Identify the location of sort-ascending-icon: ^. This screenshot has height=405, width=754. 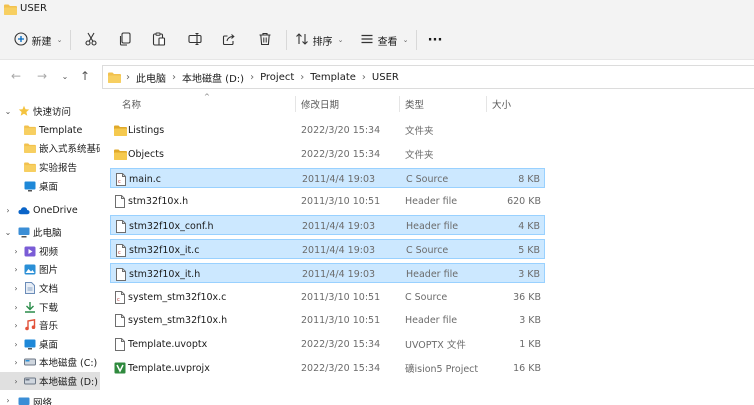
(207, 97).